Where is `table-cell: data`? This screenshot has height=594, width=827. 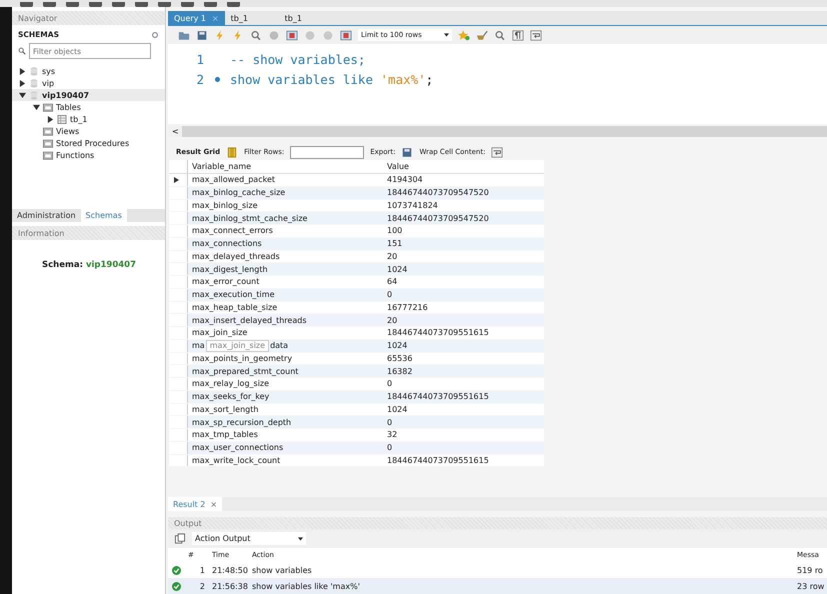
table-cell: data is located at coordinates (279, 345).